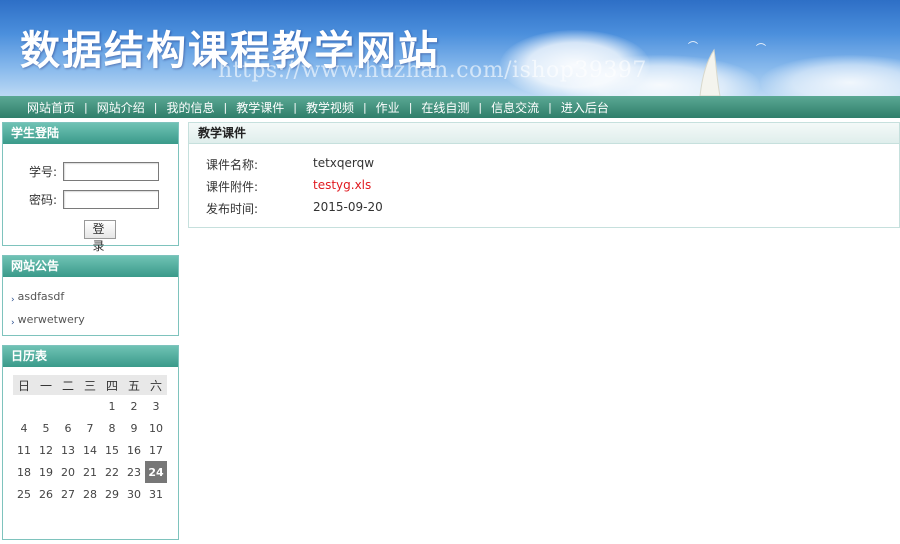  I want to click on nav-item-videos: 教学视频, so click(330, 107).